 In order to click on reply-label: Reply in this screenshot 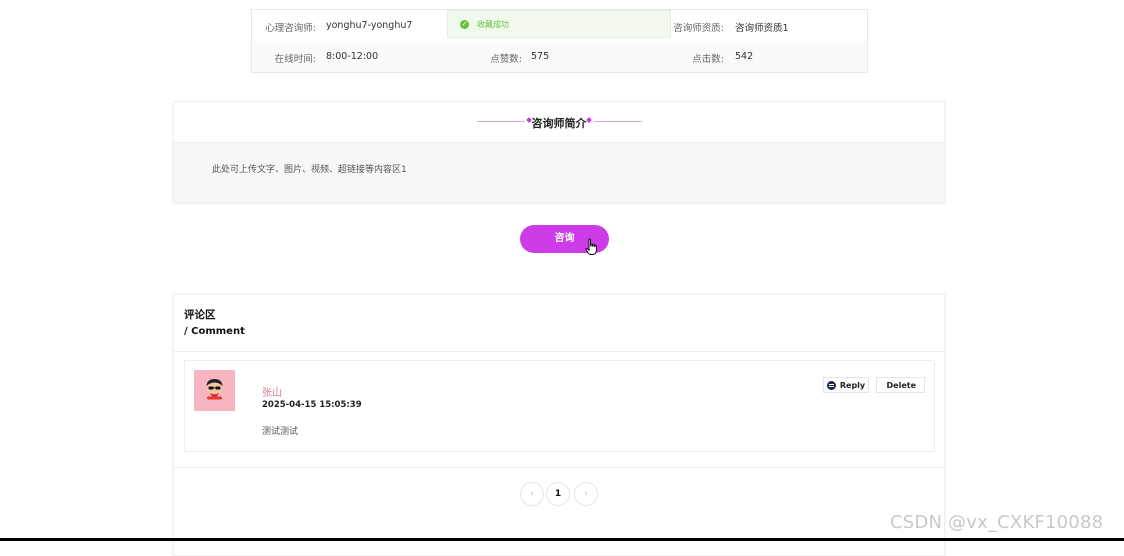, I will do `click(852, 385)`.